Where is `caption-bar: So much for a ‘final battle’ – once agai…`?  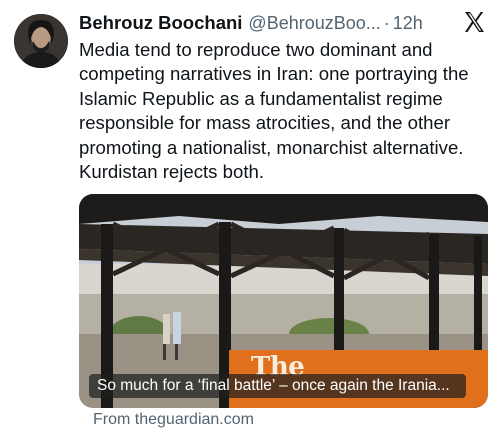
caption-bar: So much for a ‘final battle’ – once agai… is located at coordinates (277, 386).